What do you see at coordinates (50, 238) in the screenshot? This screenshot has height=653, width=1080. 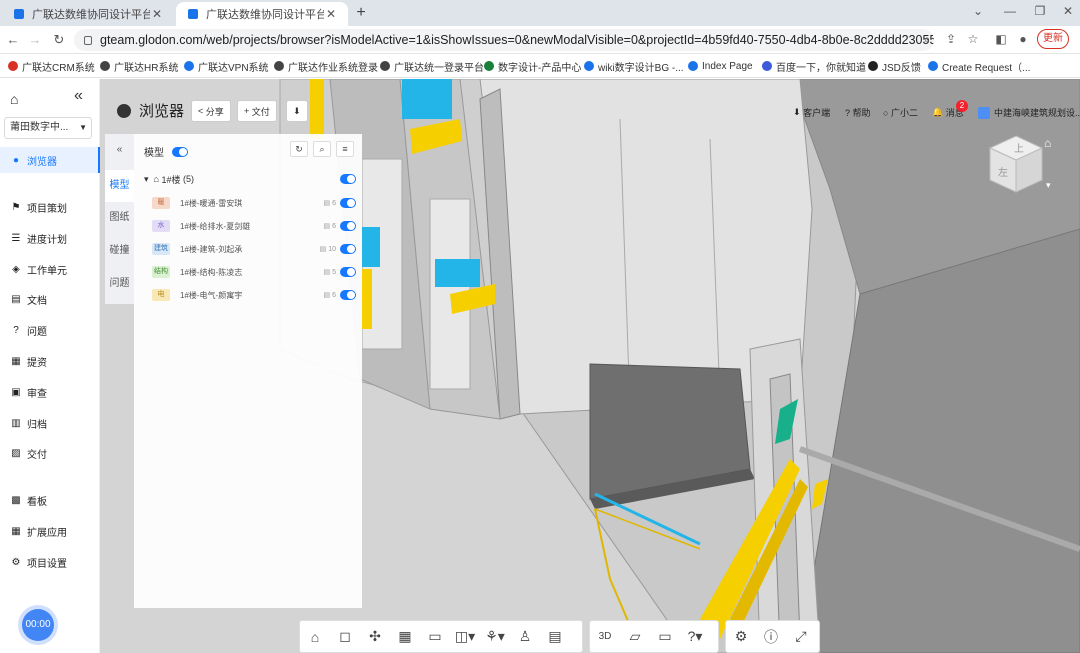 I see `sidebar-item-schedule: ☰ 进度计划` at bounding box center [50, 238].